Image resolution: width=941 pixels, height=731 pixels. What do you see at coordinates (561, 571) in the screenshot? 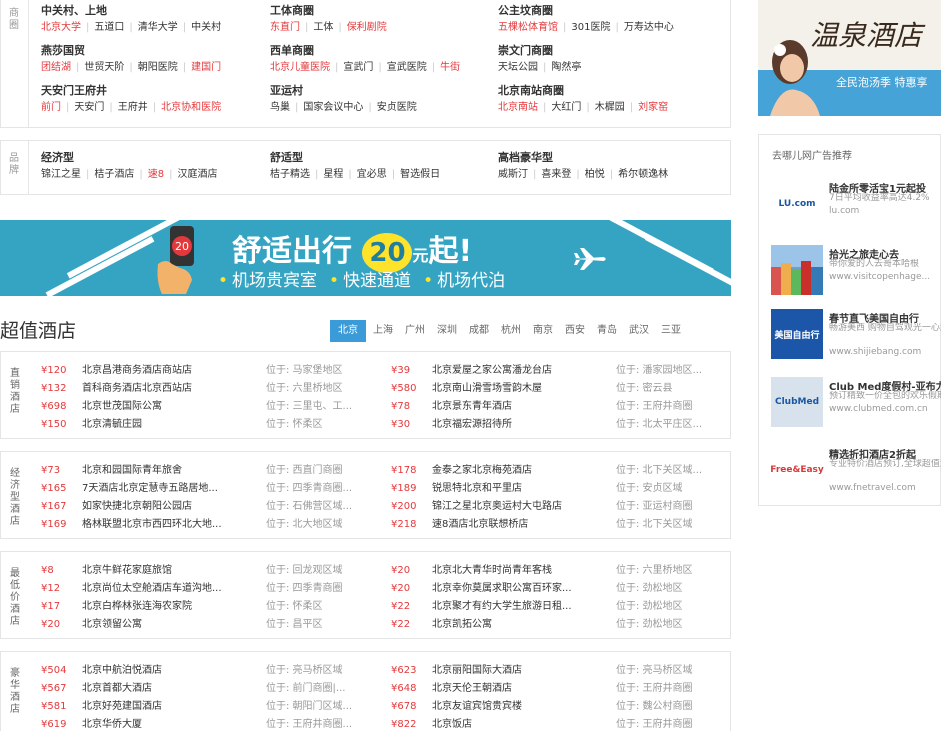
I see `hotel-row: ¥20 北京北大青华时尚青年客栈 位于: 六里桥地区` at bounding box center [561, 571].